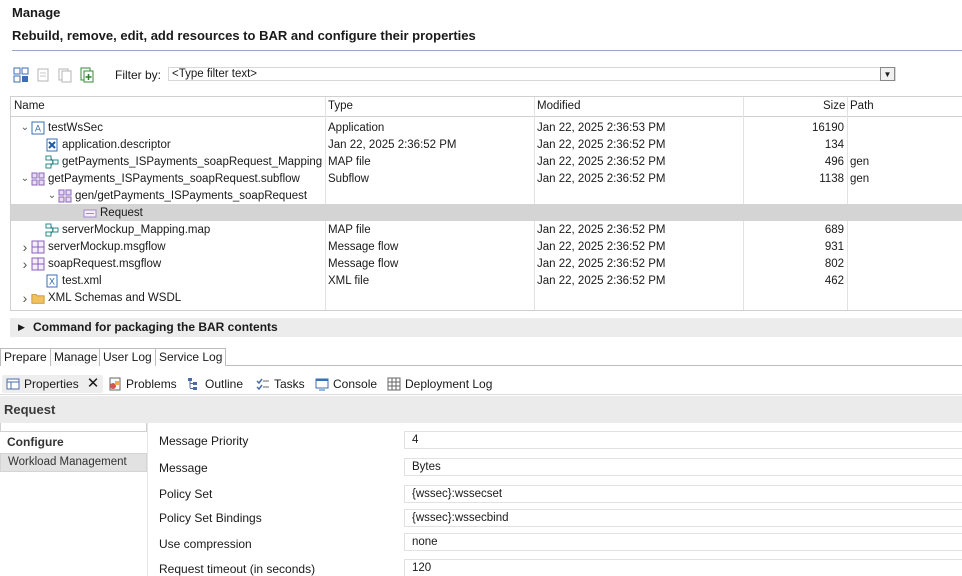 This screenshot has width=962, height=576. Describe the element at coordinates (65, 196) in the screenshot. I see `flow-node-icon` at that location.